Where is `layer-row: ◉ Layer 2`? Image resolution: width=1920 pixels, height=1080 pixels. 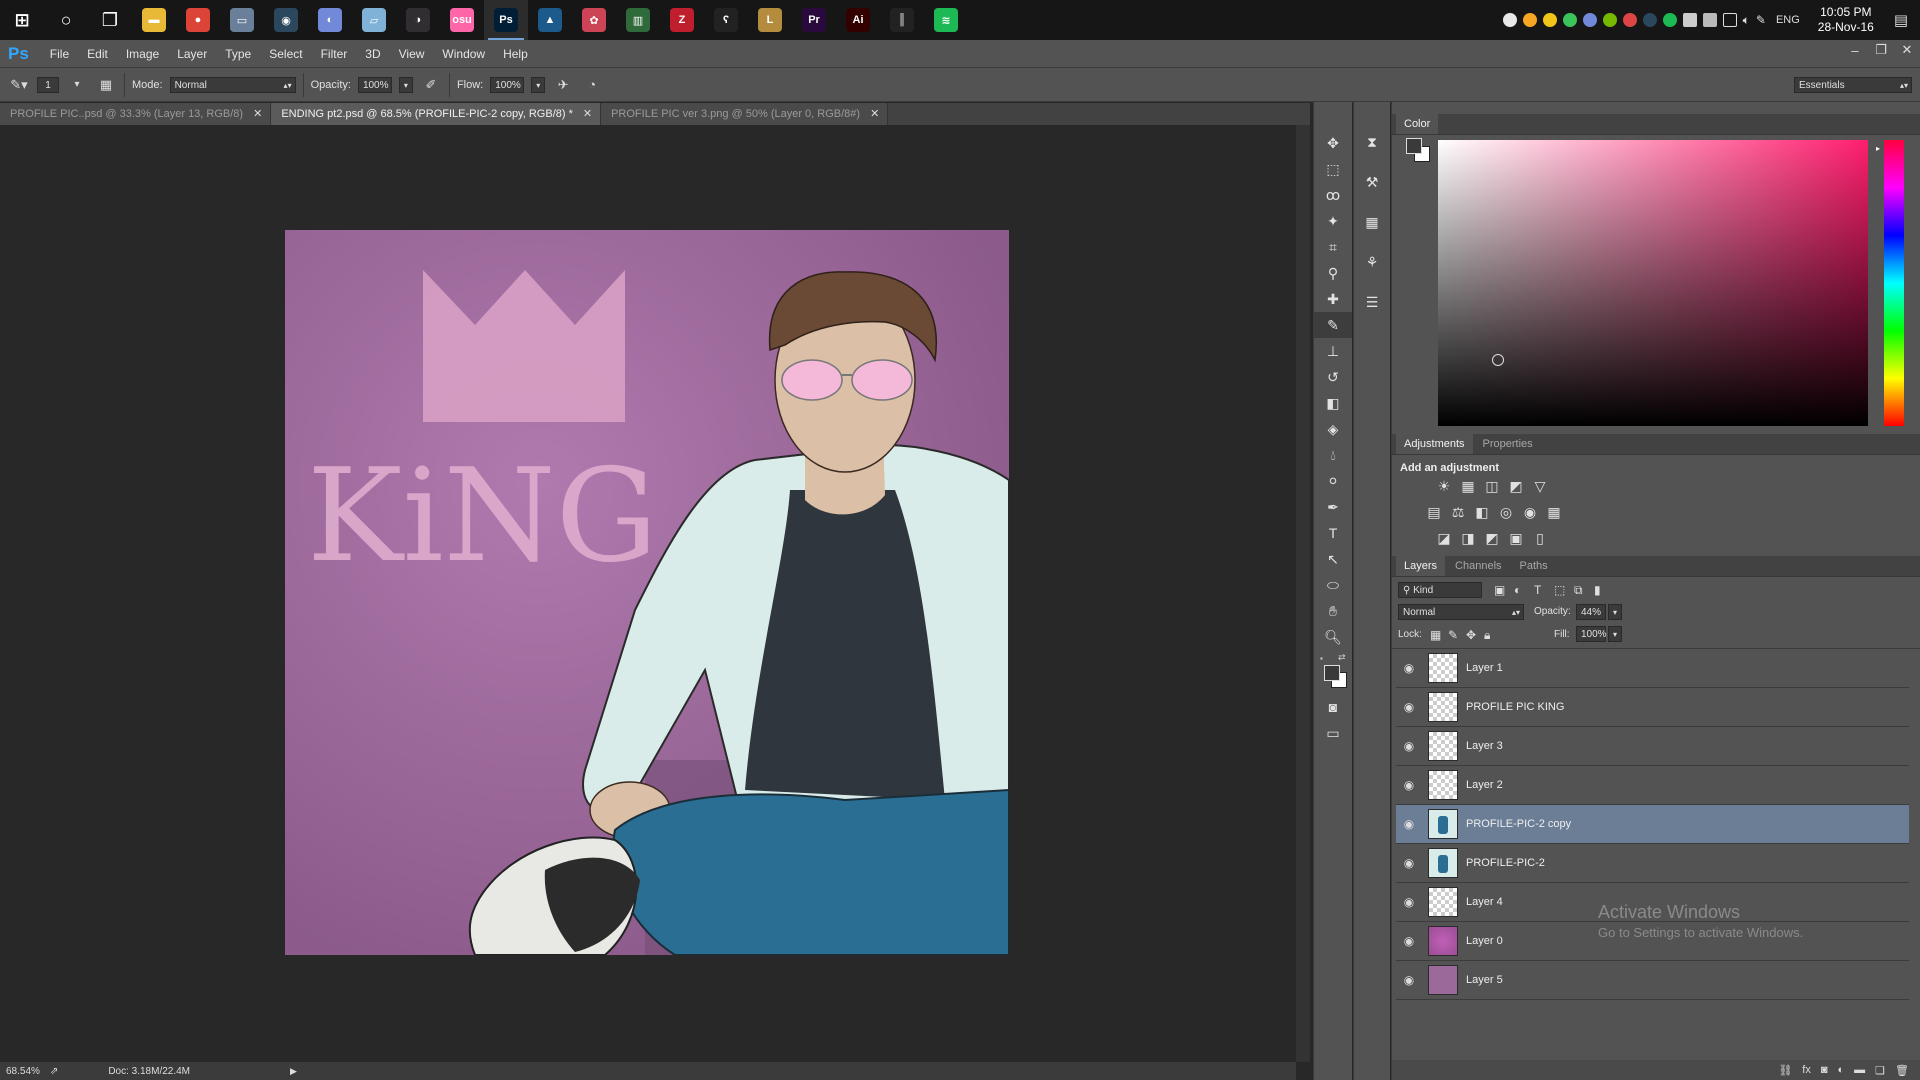
layer-row: ◉ Layer 2 is located at coordinates (1652, 785).